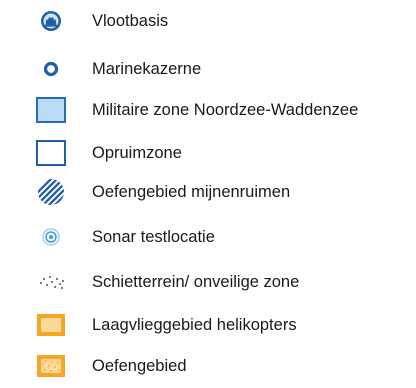 This screenshot has width=416, height=388. I want to click on legend-item-navy-barracks: Marinekazerne, so click(208, 69).